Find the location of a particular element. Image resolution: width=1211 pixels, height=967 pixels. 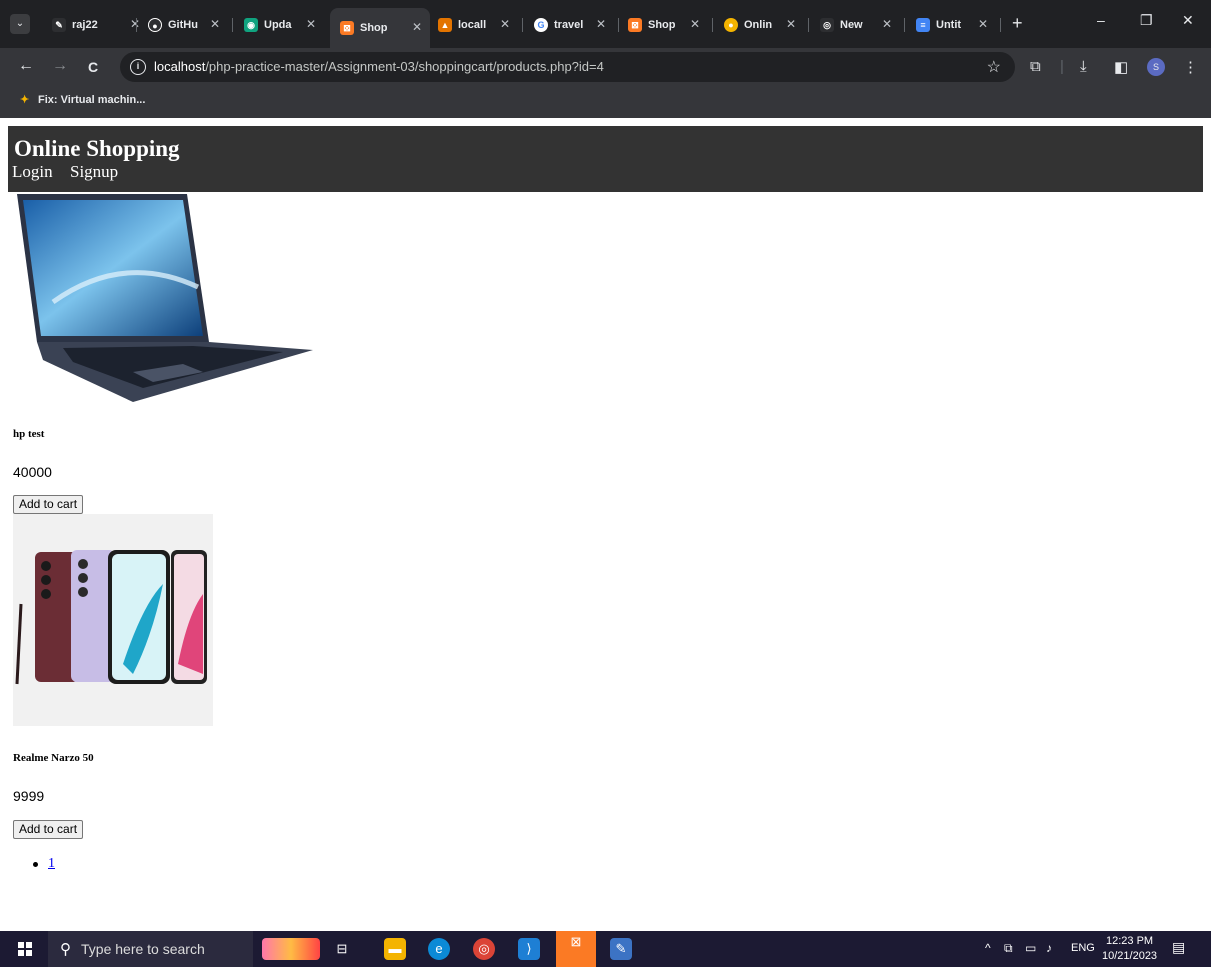

tab-github: ● GitHu ✕ is located at coordinates (184, 25).